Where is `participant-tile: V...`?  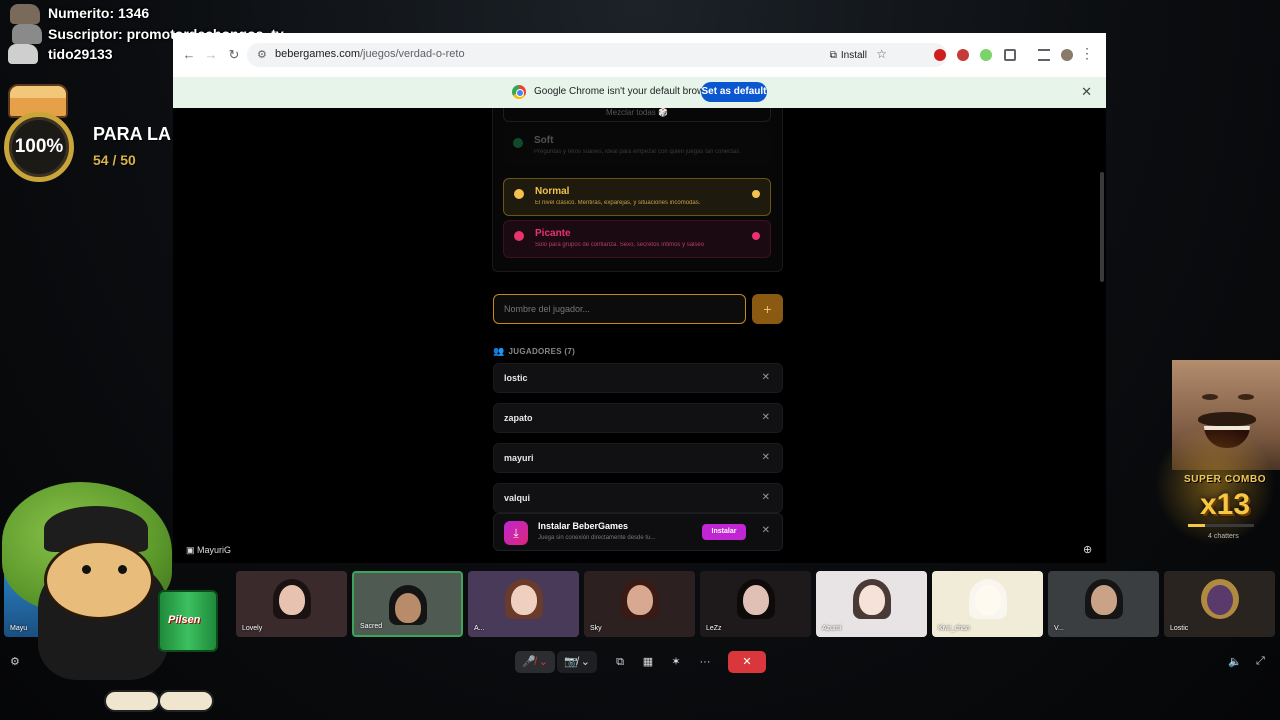
participant-tile: V... is located at coordinates (1103, 604).